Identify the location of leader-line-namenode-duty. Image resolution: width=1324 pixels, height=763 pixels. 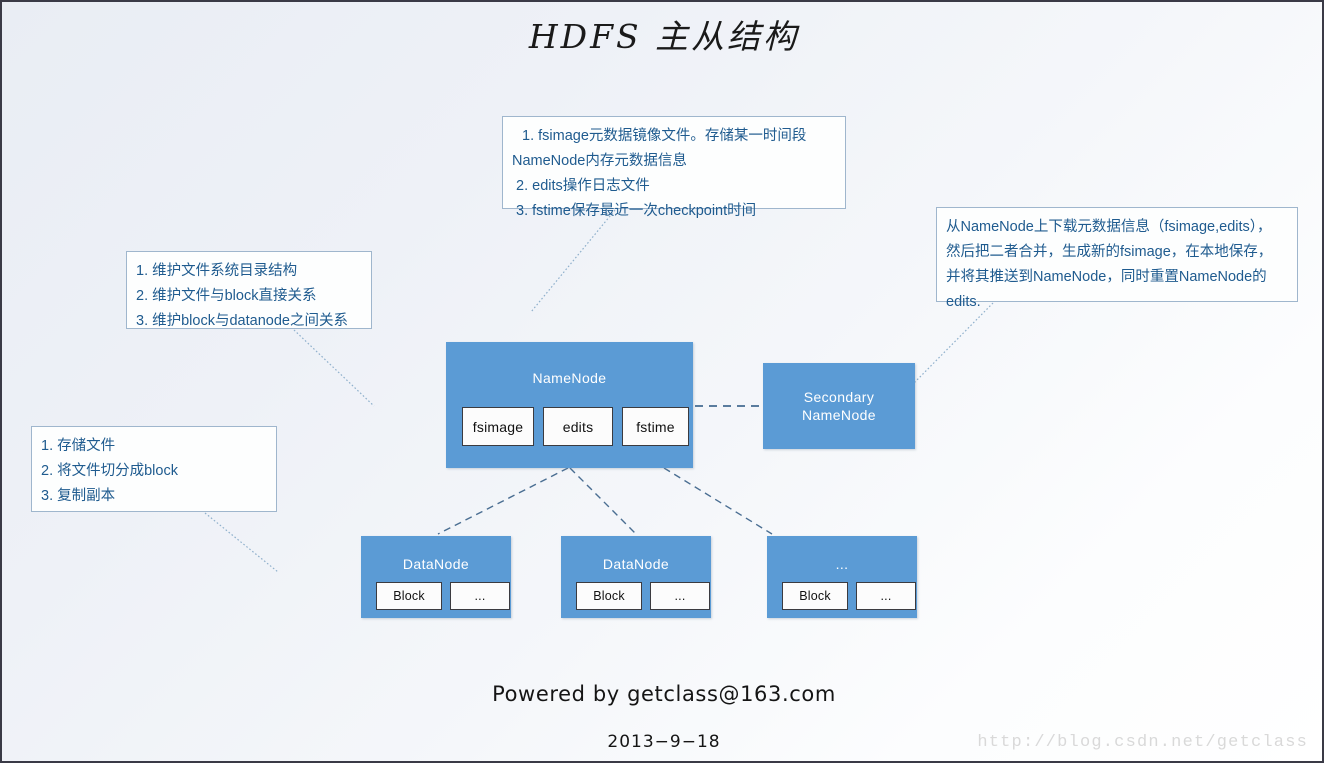
(334, 368).